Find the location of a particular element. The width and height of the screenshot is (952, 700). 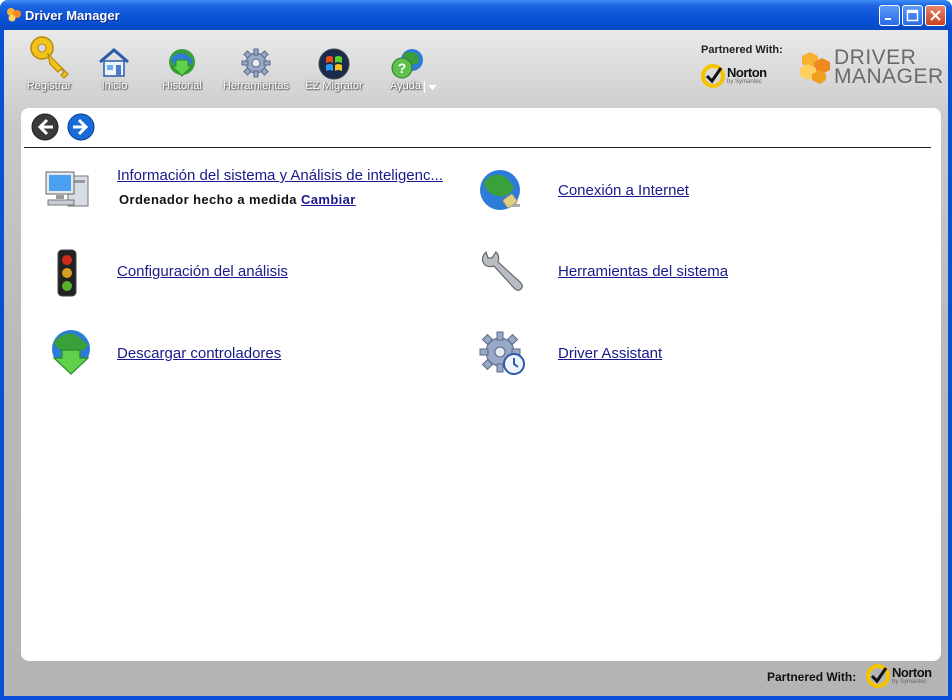

footer-norton-logo: Norton by Symantec is located at coordinates (899, 676).